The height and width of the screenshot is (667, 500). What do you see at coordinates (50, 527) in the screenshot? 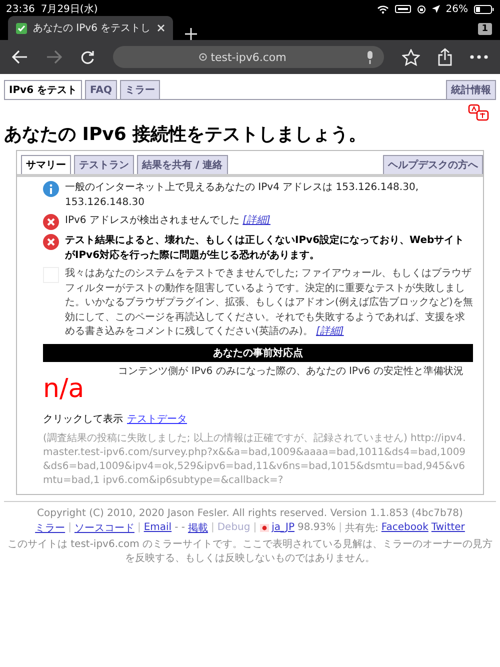
I see `footer-link: ミラー` at bounding box center [50, 527].